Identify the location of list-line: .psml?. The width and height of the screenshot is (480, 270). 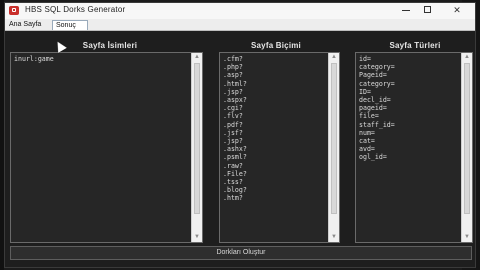
(235, 157).